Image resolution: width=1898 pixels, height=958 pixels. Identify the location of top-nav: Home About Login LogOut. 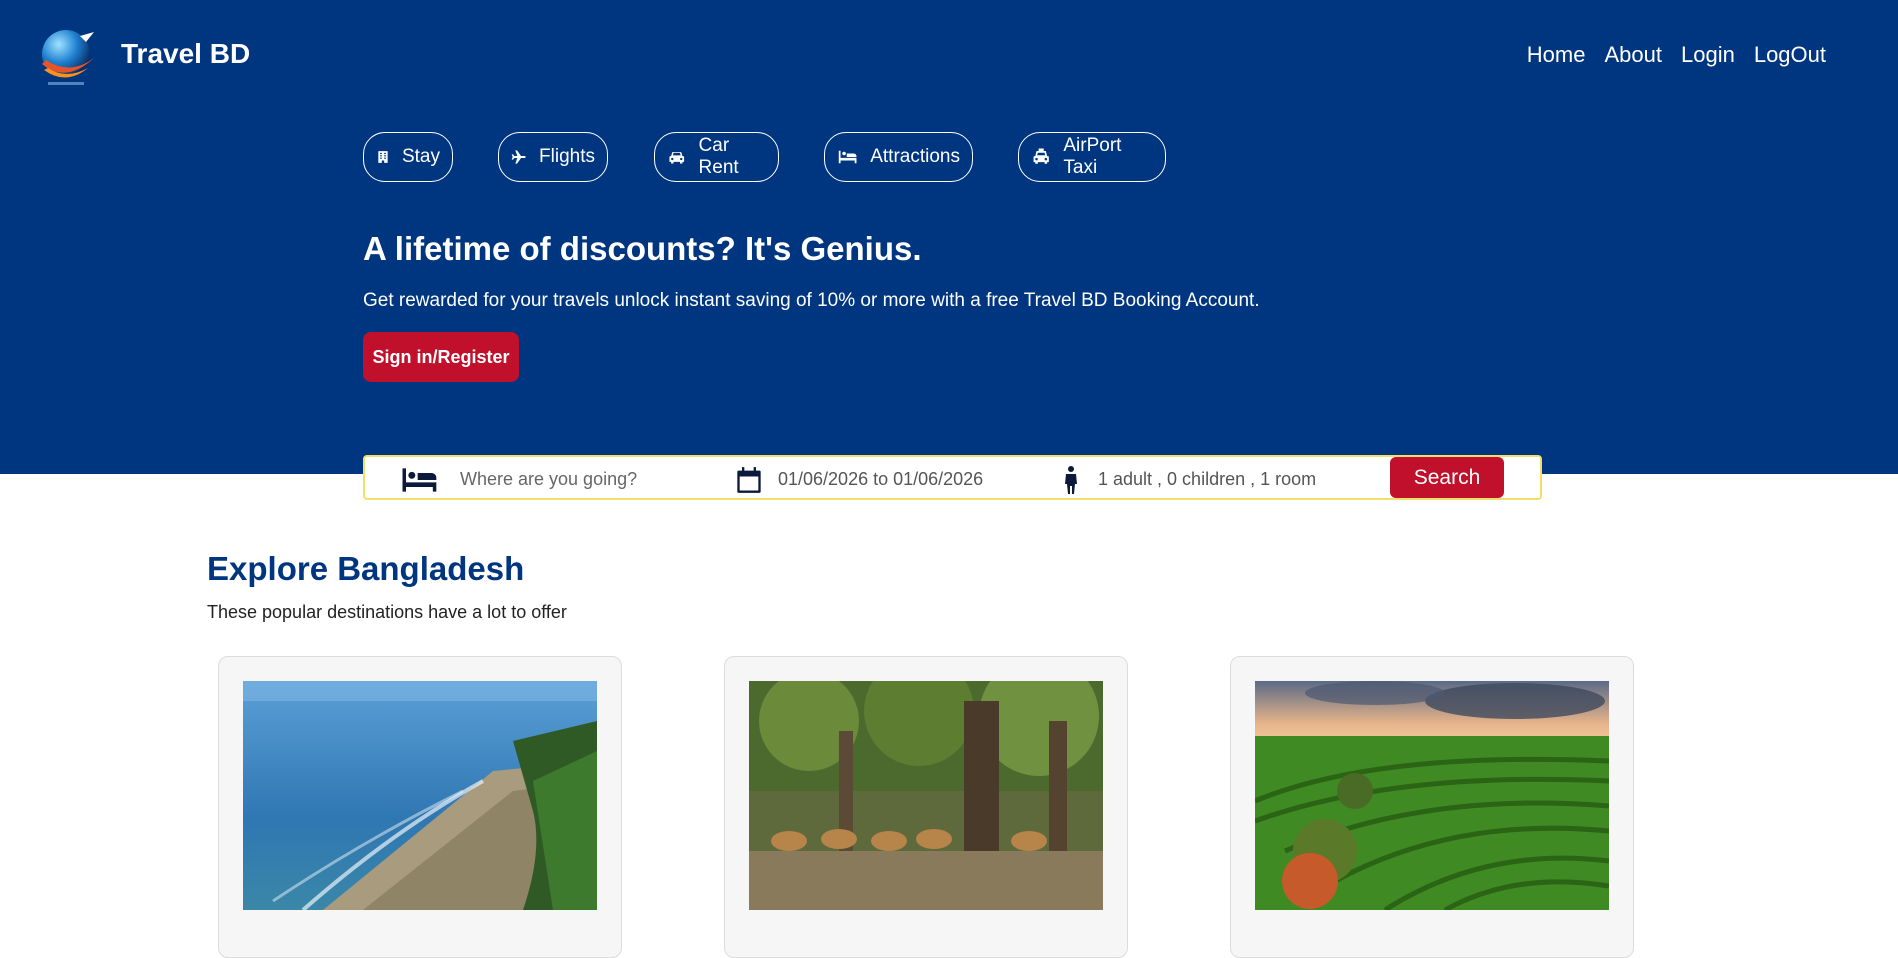
(1676, 55).